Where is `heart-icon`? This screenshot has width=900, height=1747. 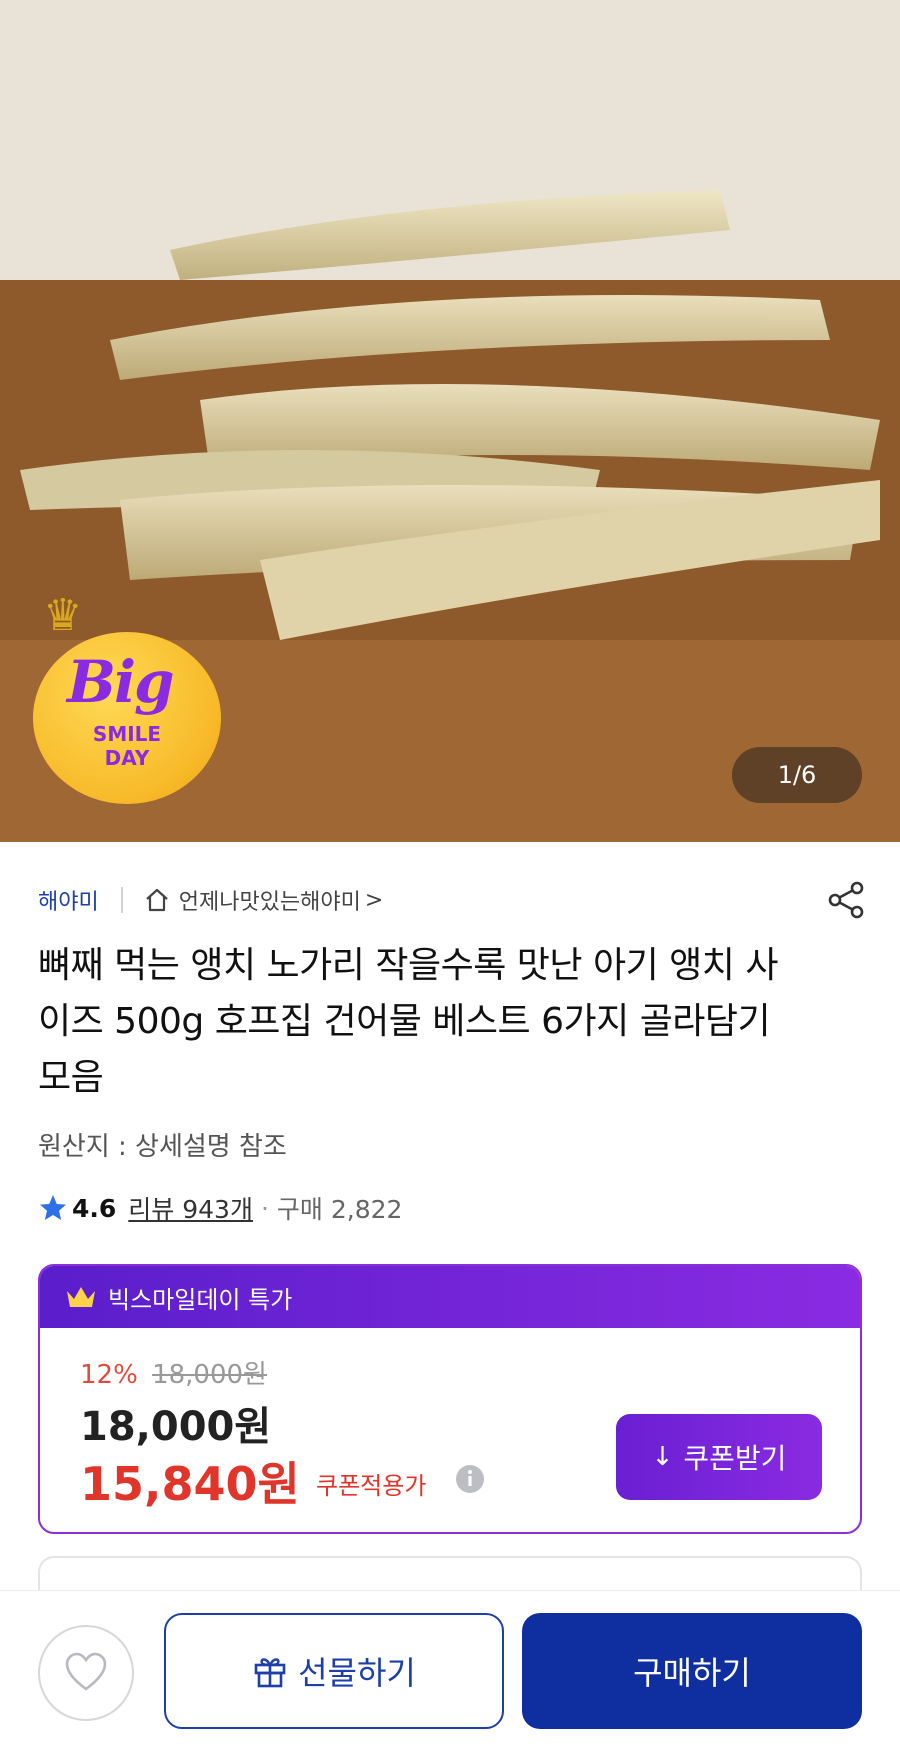 heart-icon is located at coordinates (86, 1671).